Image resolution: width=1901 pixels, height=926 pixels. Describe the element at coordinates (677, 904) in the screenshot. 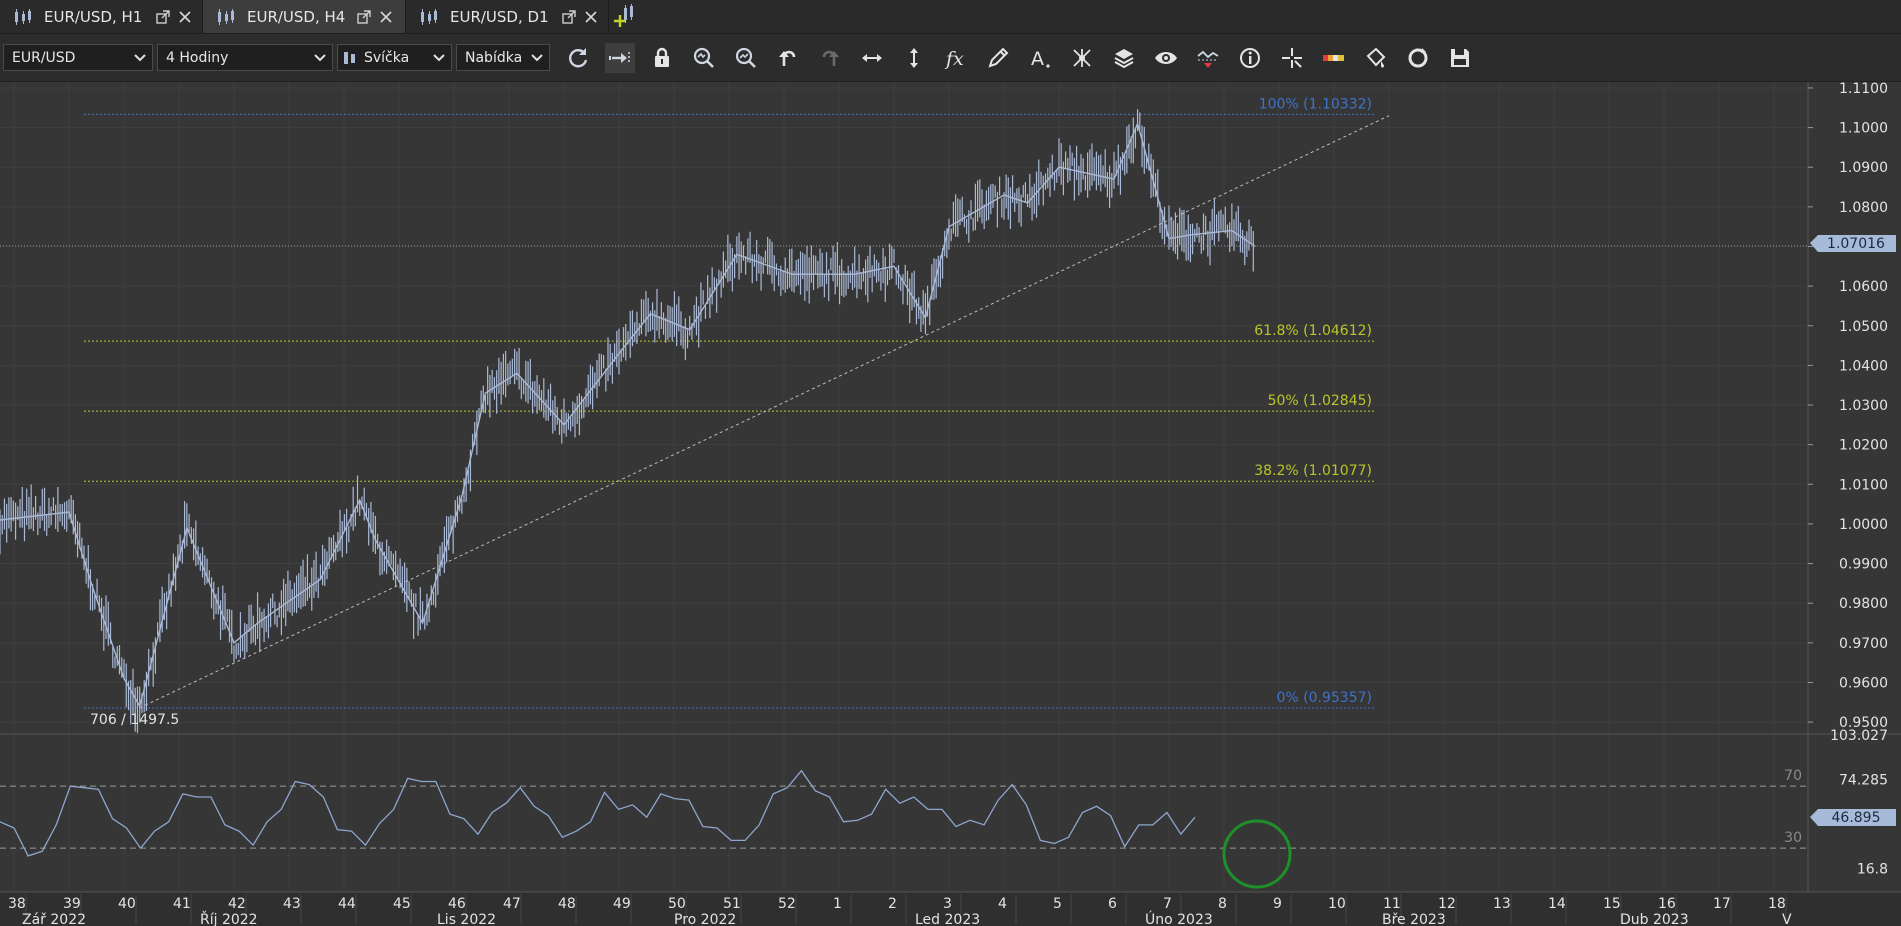

I see `week-label: 50` at that location.